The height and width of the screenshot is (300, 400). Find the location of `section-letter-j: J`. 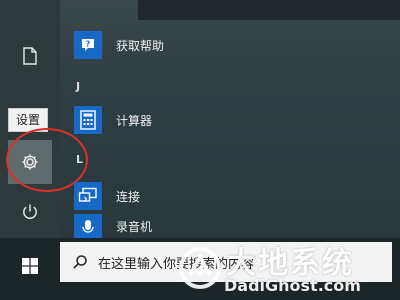

section-letter-j: J is located at coordinates (78, 86).